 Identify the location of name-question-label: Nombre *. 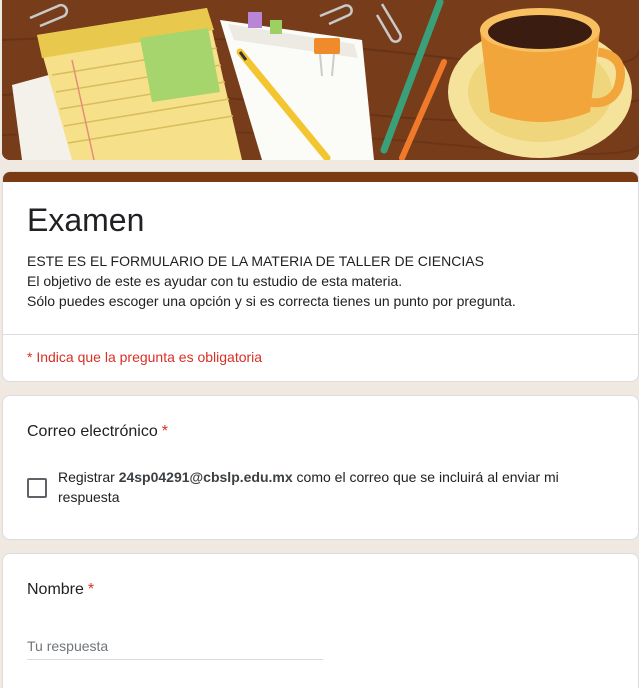
(60, 590).